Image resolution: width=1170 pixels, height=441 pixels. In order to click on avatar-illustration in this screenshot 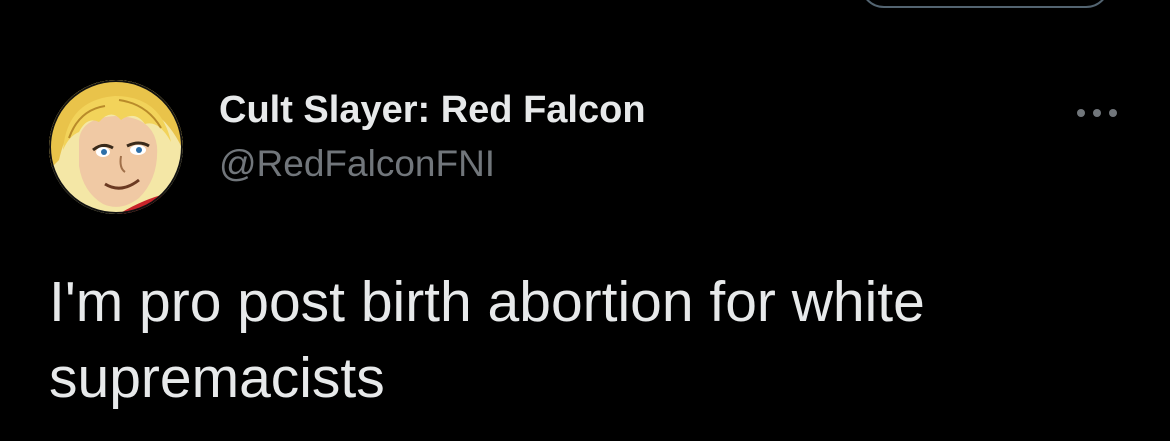, I will do `click(116, 147)`.